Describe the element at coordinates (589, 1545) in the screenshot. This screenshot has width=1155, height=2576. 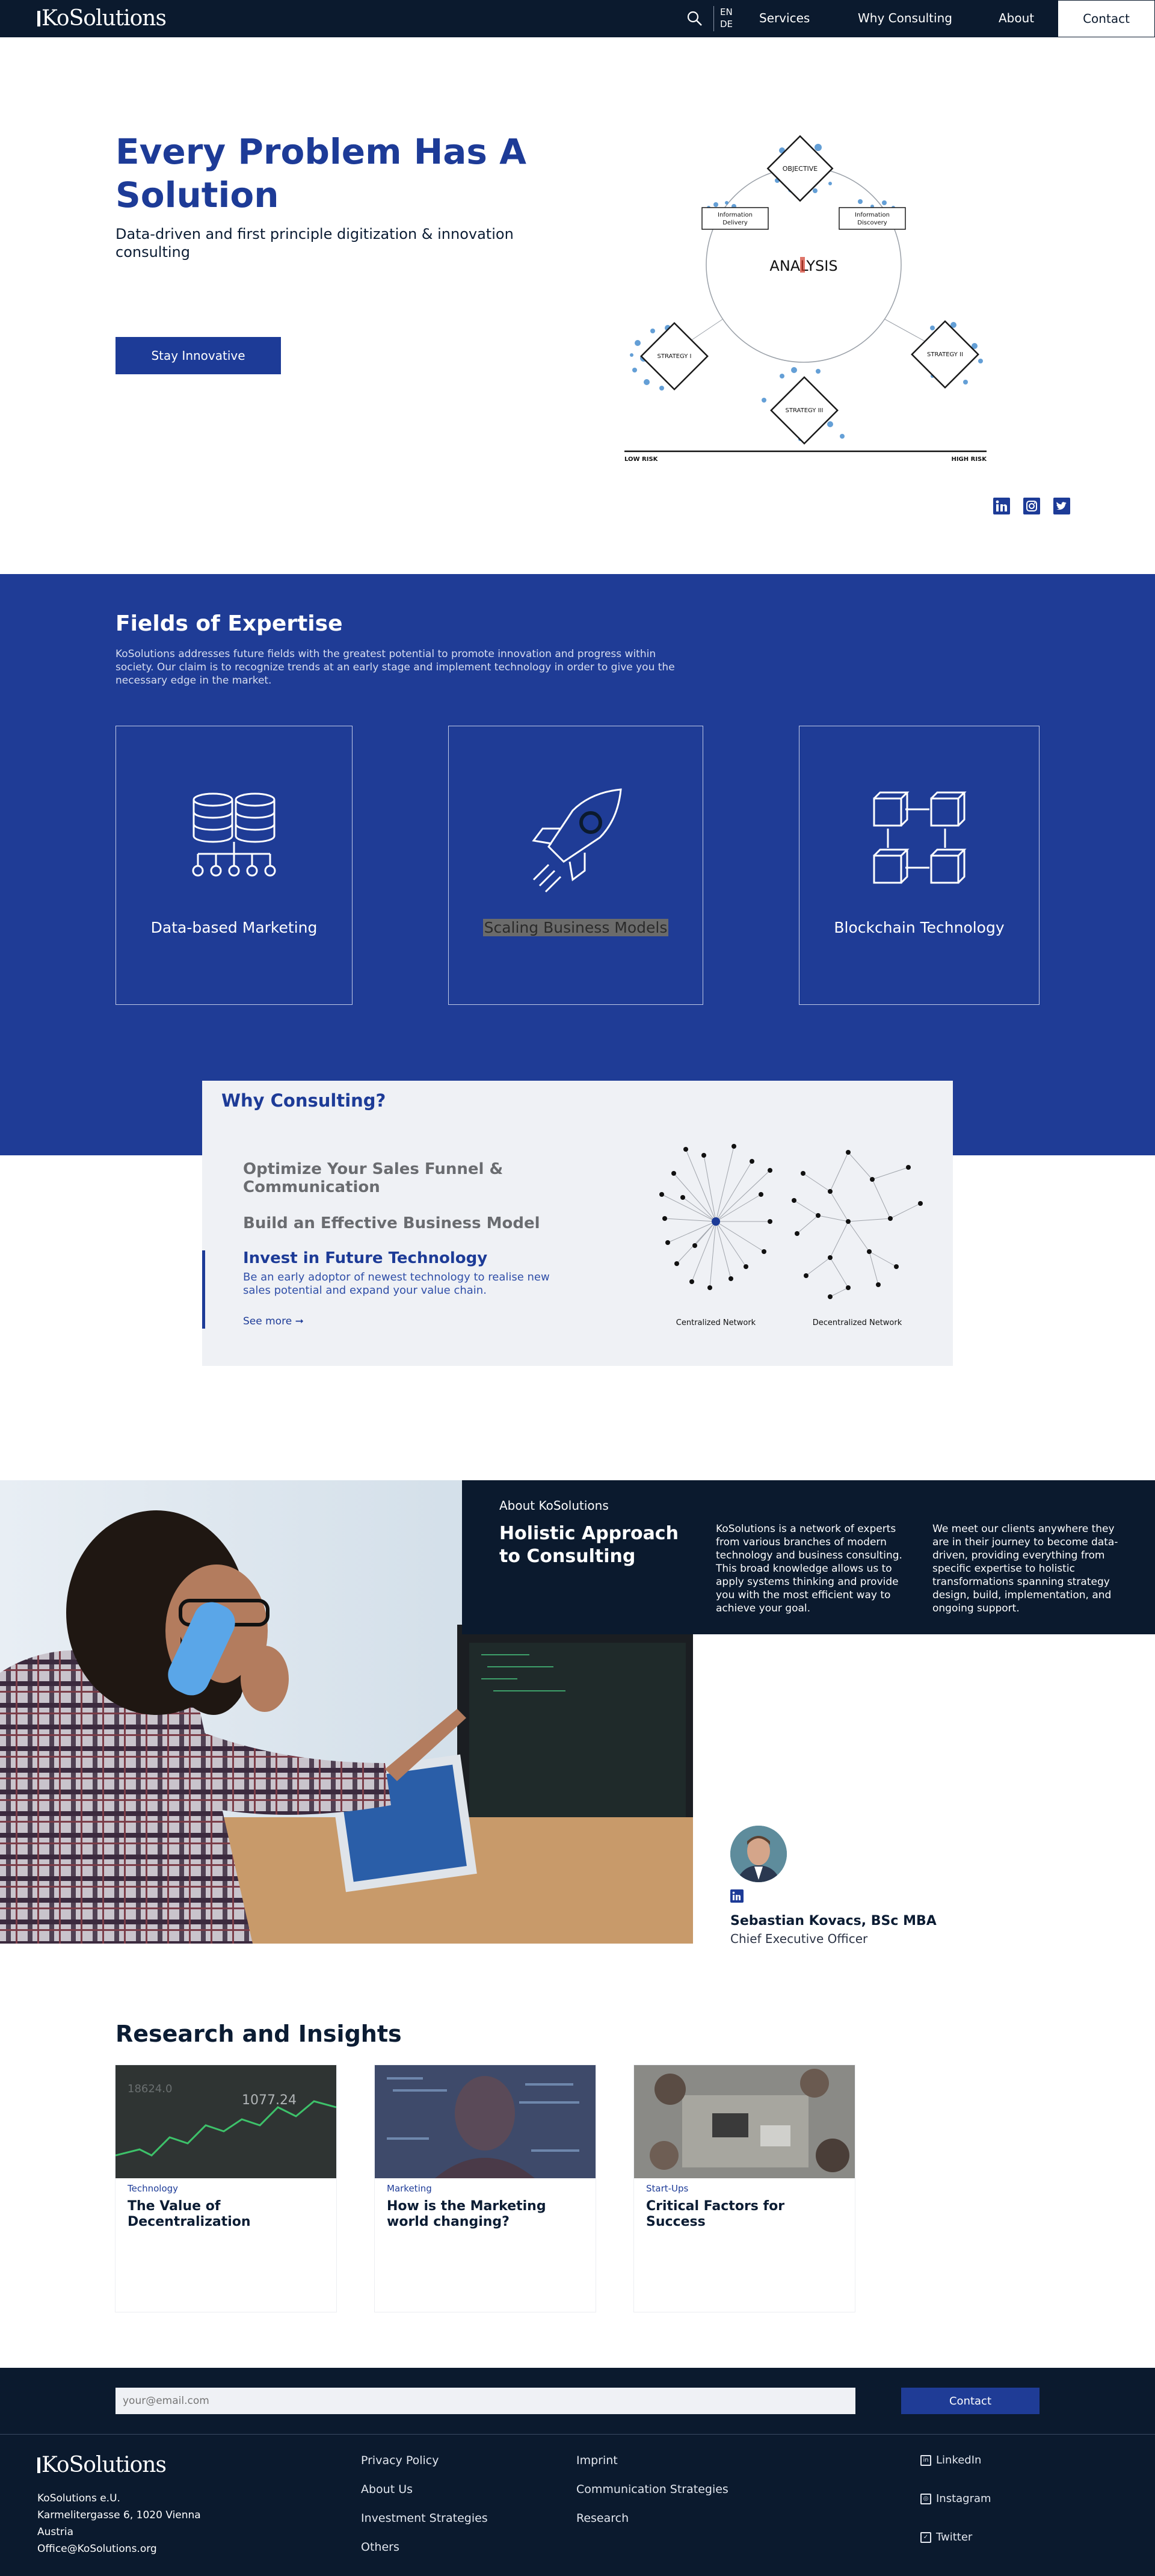
I see `about-title: Holistic Approach to Consulting` at that location.